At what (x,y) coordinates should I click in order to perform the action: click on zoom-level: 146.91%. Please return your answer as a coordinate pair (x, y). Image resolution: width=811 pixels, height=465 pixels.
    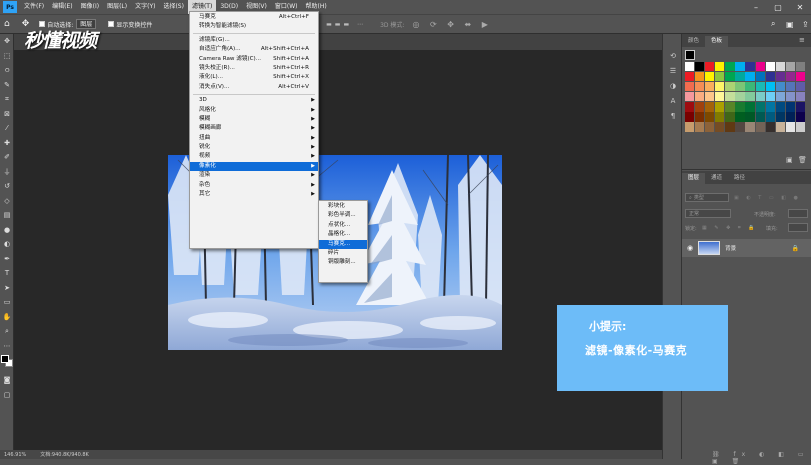
    Looking at the image, I should click on (15, 455).